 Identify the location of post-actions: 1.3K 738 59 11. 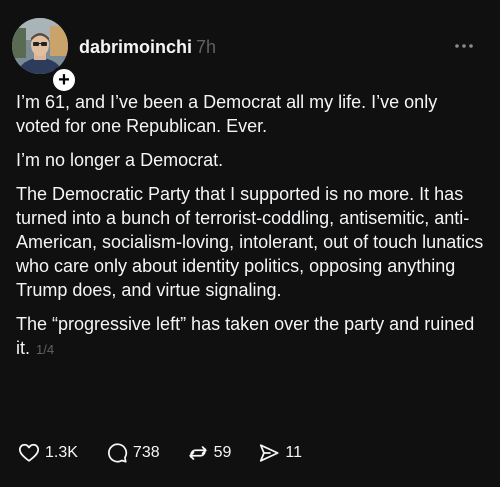
(160, 453).